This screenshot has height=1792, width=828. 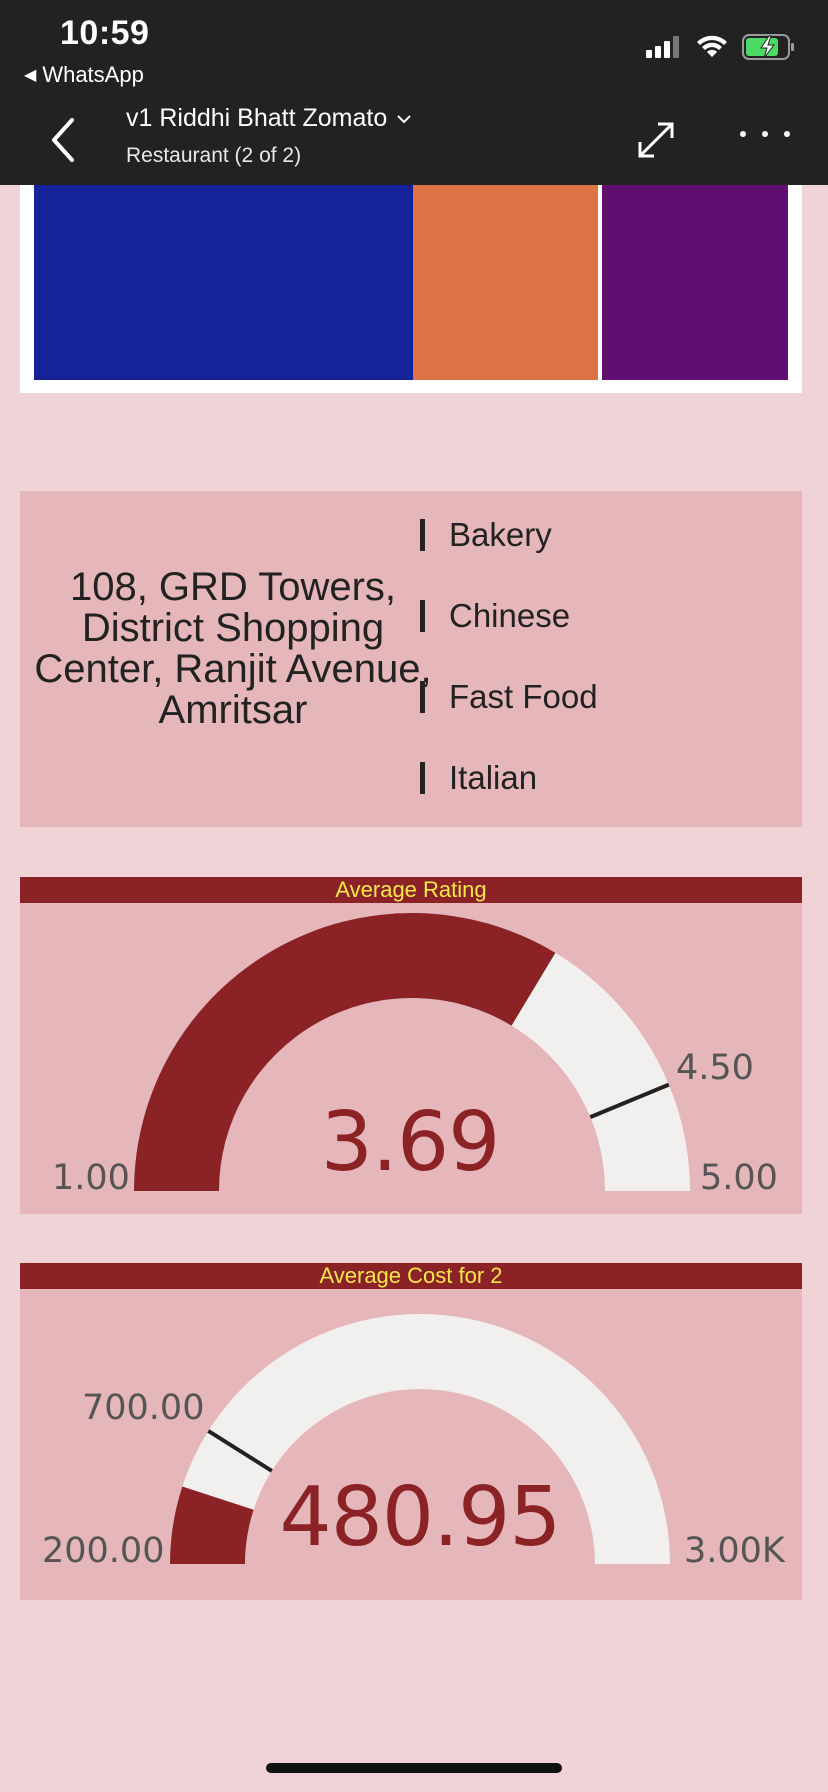 What do you see at coordinates (414, 92) in the screenshot?
I see `top-bar: 10:59 ◀ WhatsApp v1 Riddhi Bhatt Zomato` at bounding box center [414, 92].